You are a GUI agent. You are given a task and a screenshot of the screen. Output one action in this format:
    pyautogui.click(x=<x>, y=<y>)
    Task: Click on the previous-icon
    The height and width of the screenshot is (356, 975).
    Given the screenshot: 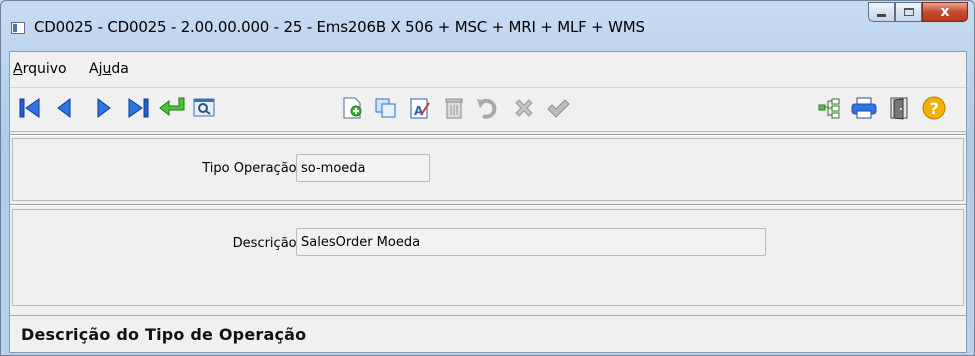 What is the action you would take?
    pyautogui.click(x=64, y=108)
    